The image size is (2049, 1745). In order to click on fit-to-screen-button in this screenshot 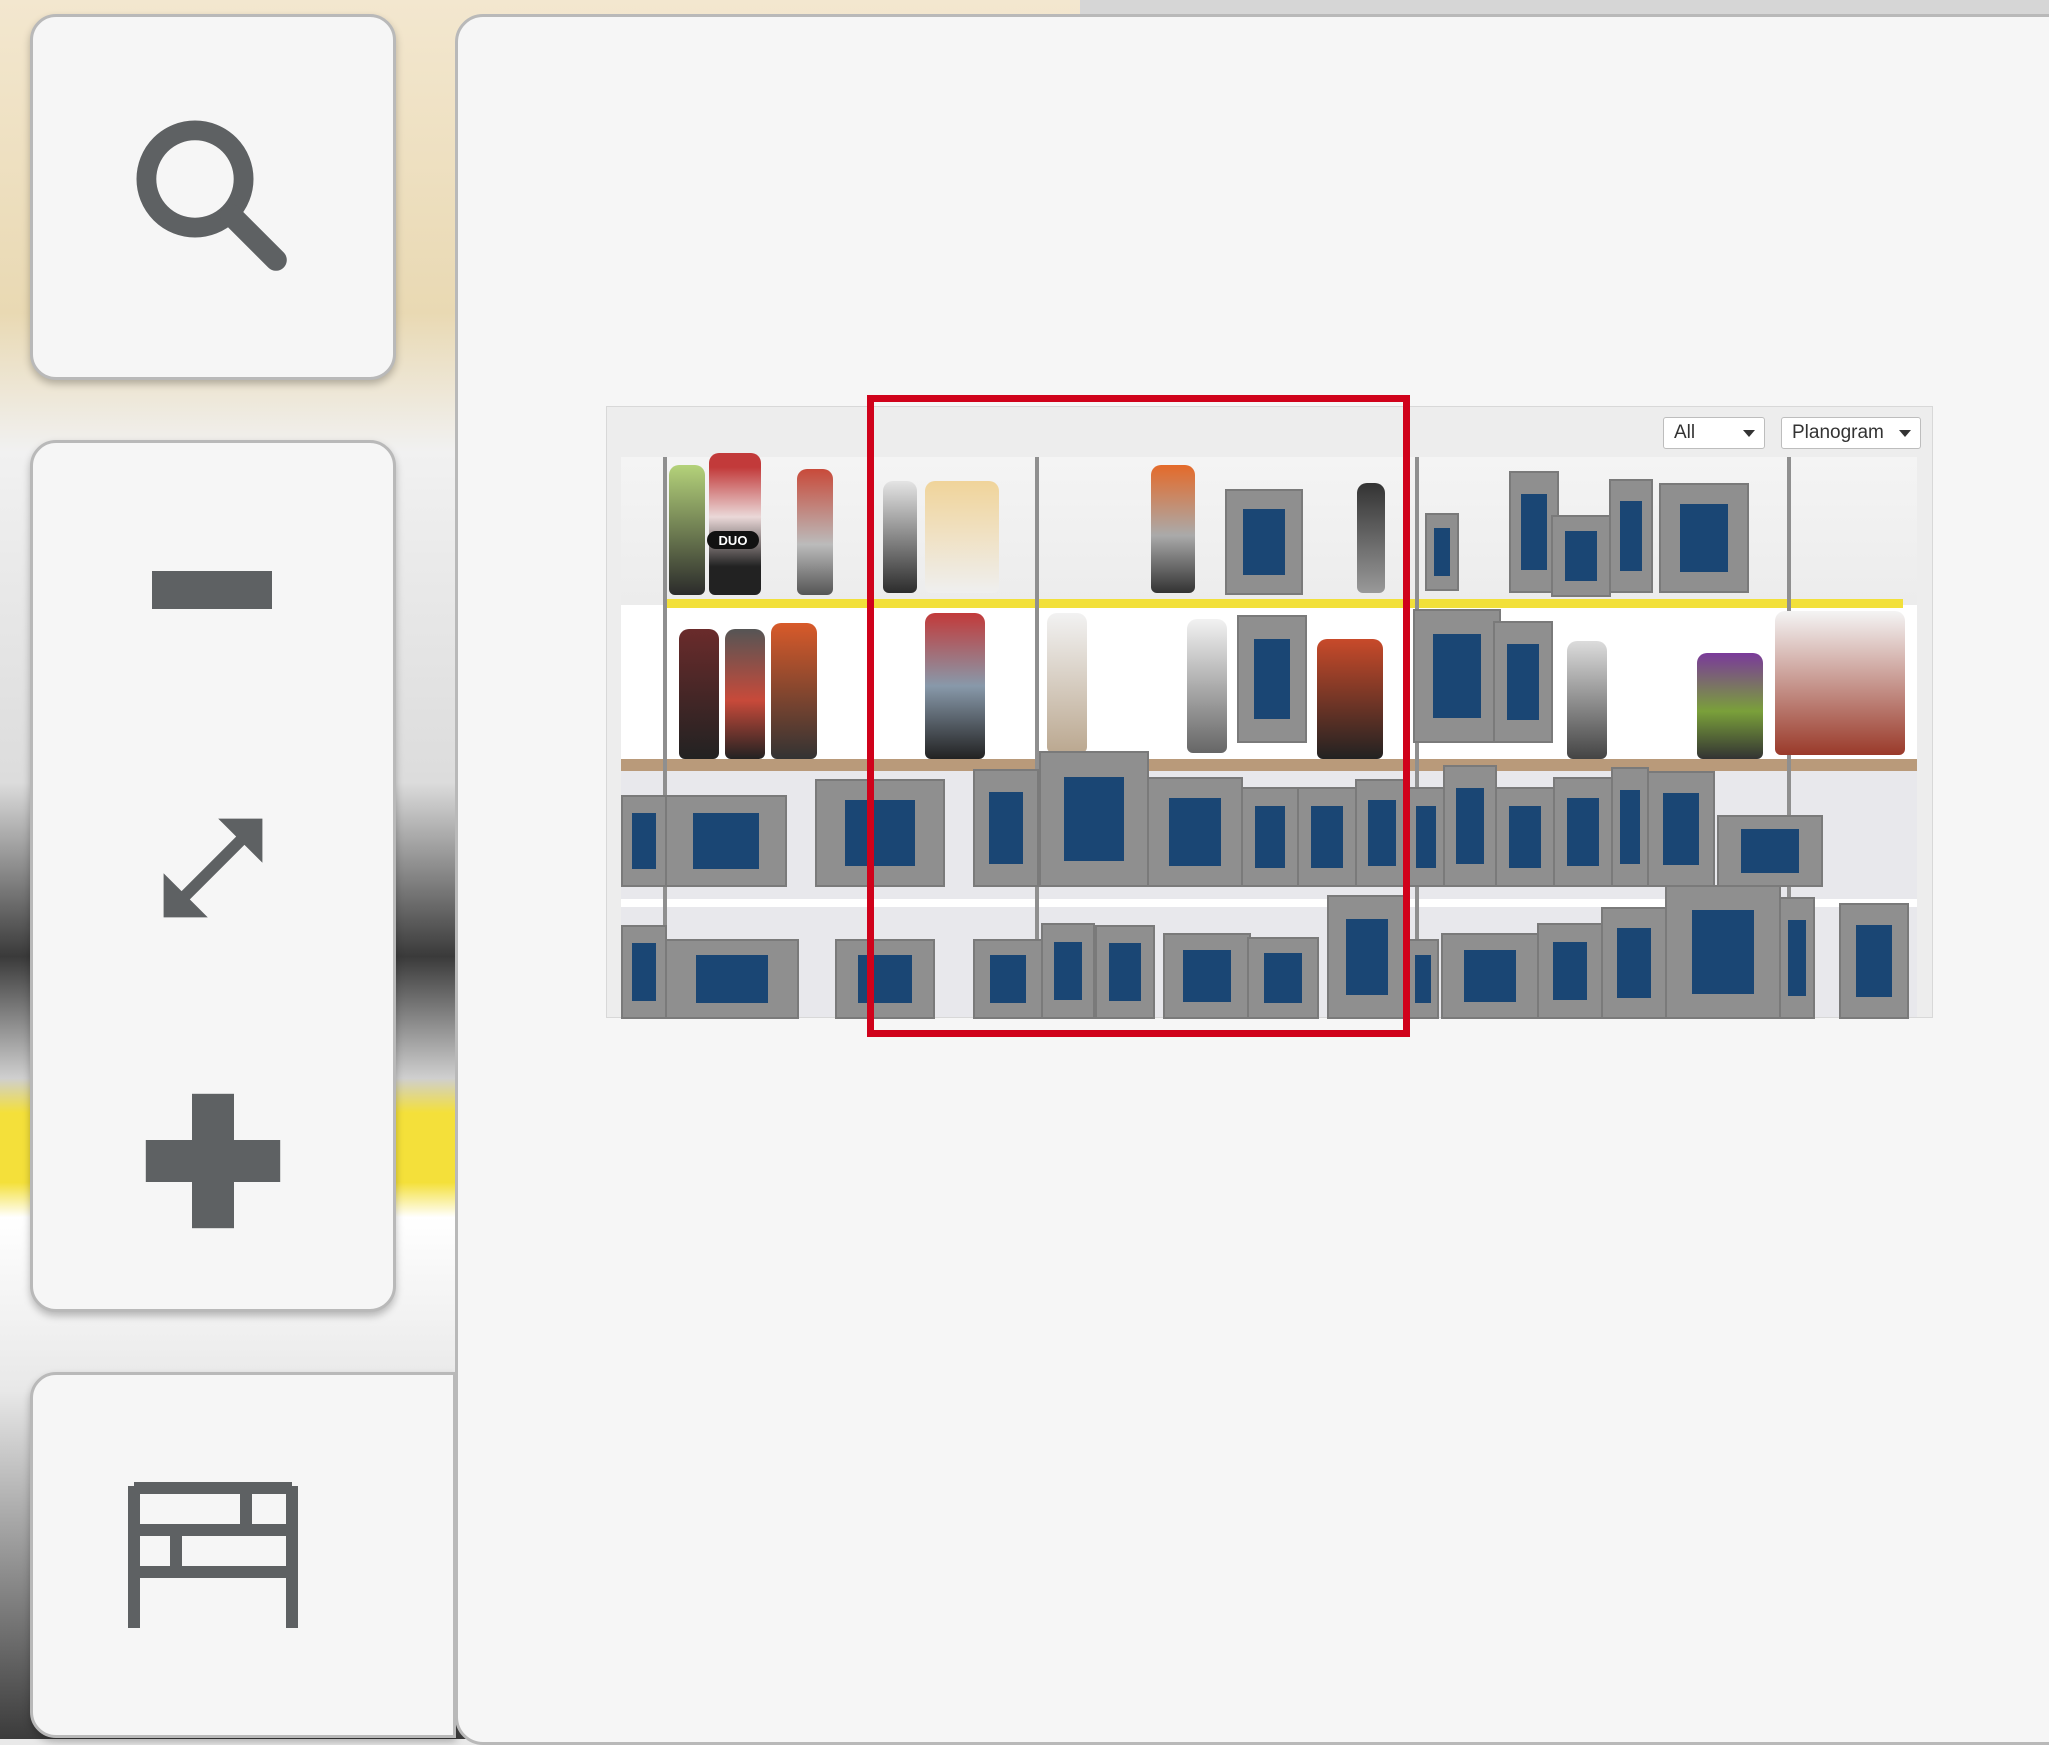, I will do `click(213, 868)`.